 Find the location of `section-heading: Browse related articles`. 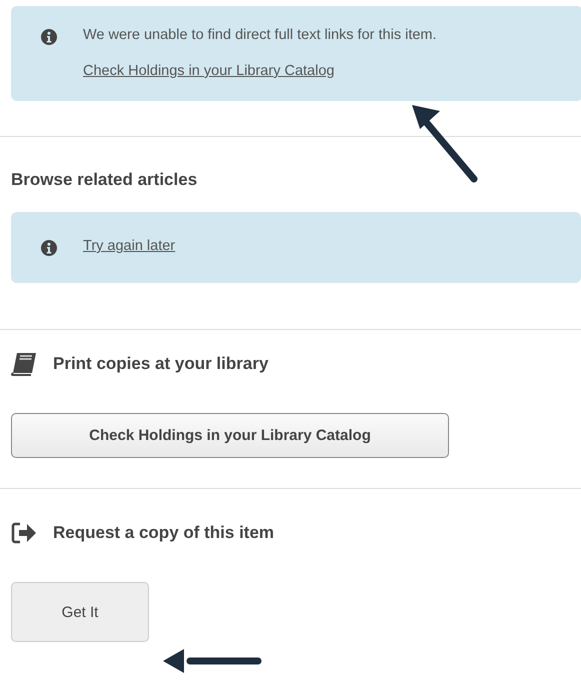

section-heading: Browse related articles is located at coordinates (104, 180).